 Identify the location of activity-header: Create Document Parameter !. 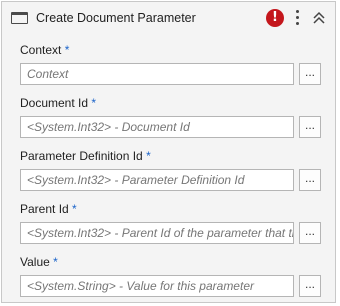
(168, 18).